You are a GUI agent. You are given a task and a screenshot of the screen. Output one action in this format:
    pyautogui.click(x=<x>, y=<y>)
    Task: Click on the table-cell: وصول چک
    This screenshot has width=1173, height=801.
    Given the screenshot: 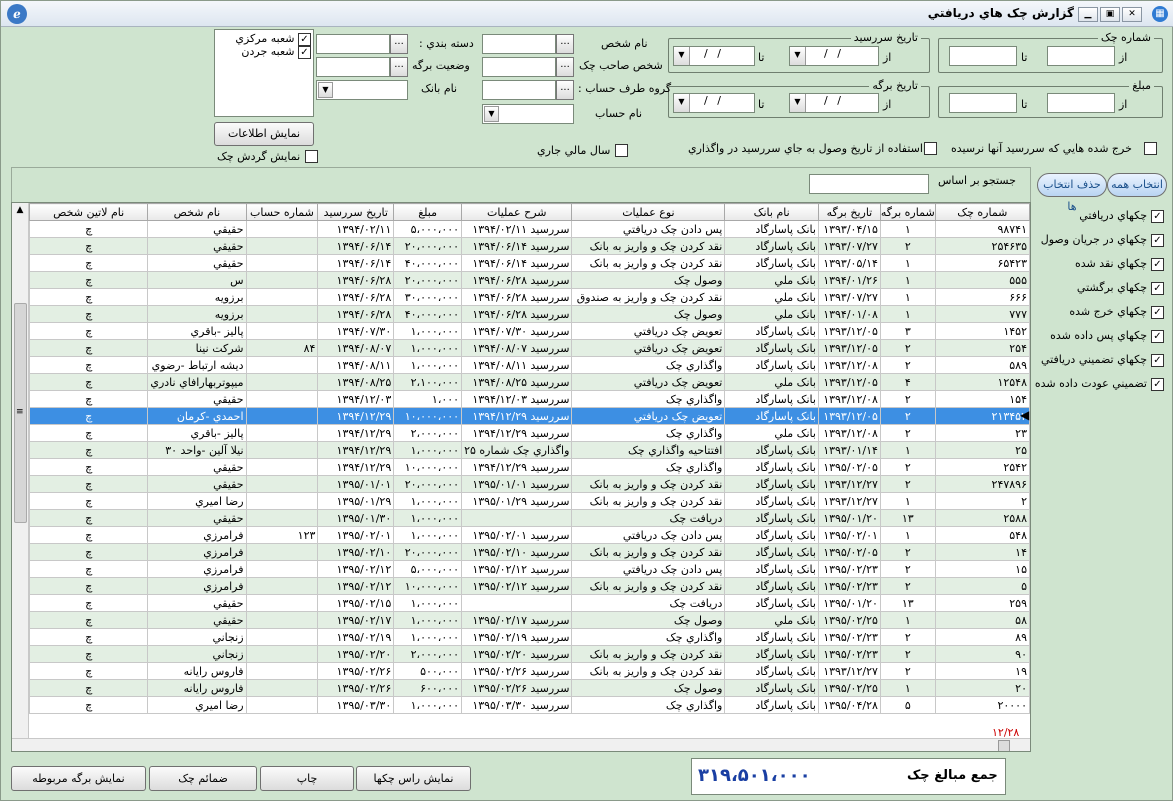 What is the action you would take?
    pyautogui.click(x=648, y=688)
    